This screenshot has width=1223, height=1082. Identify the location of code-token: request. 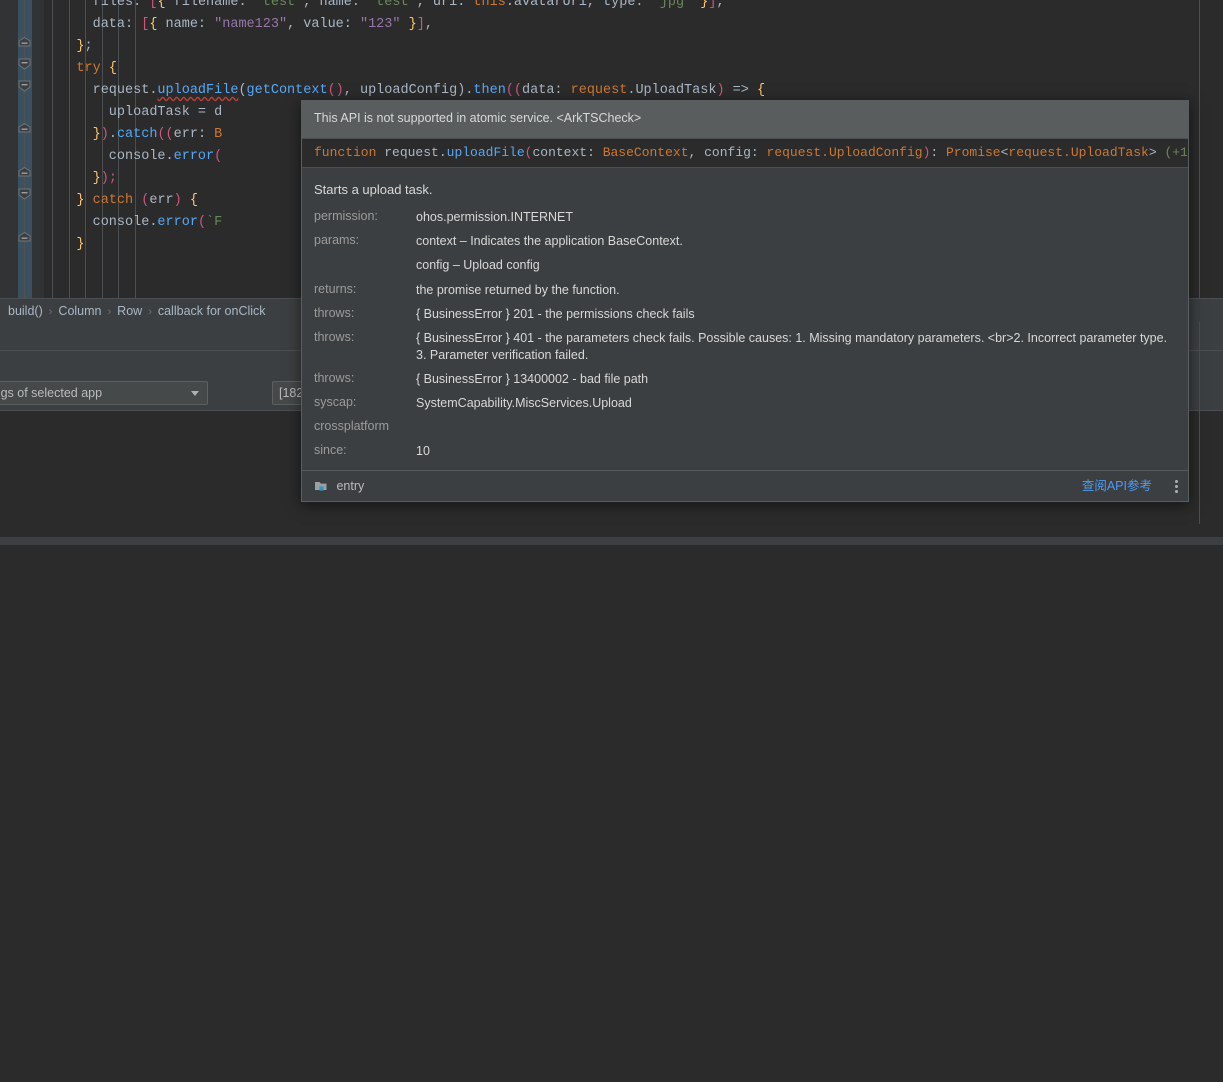
(599, 90).